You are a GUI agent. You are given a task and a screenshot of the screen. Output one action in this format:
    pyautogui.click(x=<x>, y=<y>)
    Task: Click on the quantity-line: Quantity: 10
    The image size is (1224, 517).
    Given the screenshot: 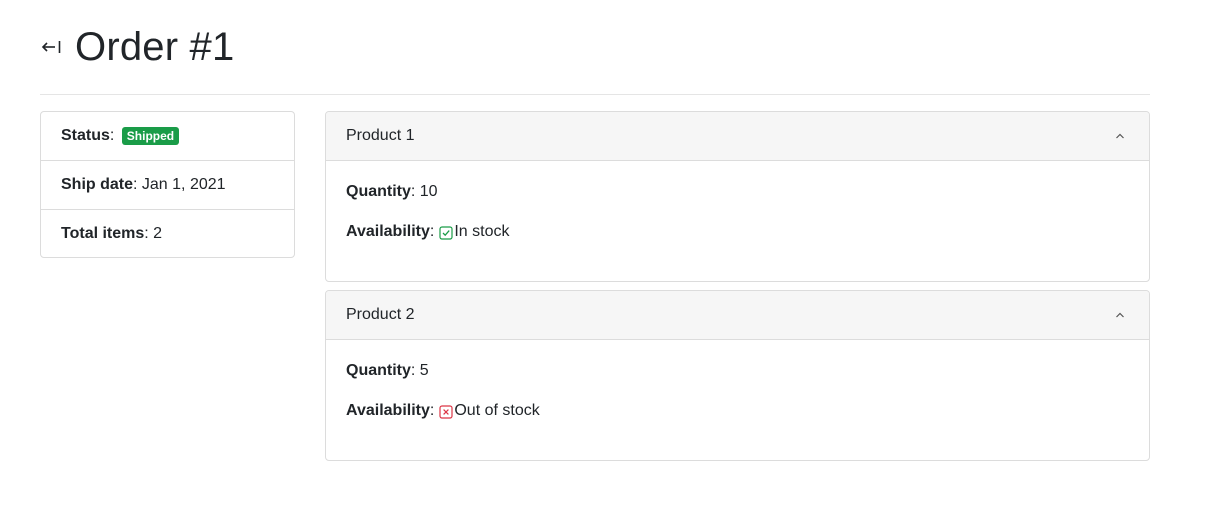 What is the action you would take?
    pyautogui.click(x=737, y=192)
    